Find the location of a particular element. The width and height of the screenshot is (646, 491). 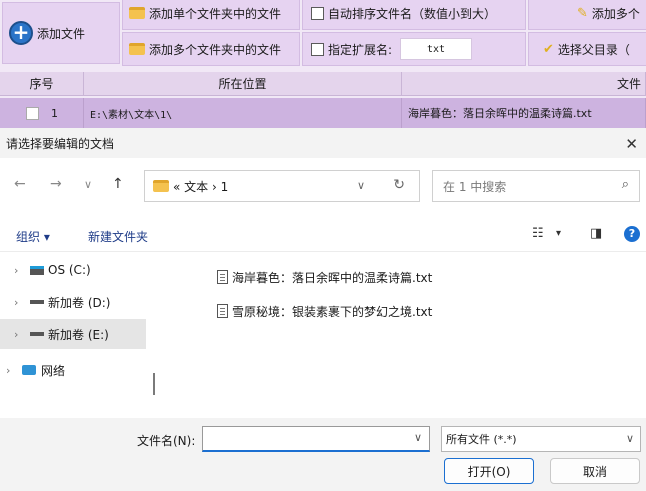

row-location: E:\素材\文本\1\ is located at coordinates (243, 113).